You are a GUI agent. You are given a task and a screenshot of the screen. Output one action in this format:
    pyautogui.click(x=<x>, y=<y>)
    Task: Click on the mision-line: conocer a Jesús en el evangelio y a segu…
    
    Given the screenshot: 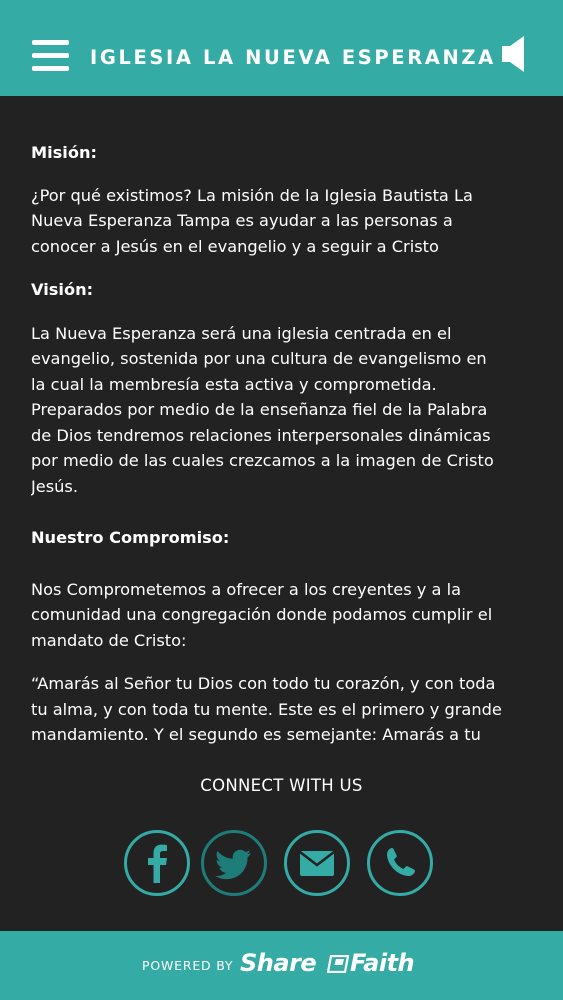 What is the action you would take?
    pyautogui.click(x=235, y=246)
    